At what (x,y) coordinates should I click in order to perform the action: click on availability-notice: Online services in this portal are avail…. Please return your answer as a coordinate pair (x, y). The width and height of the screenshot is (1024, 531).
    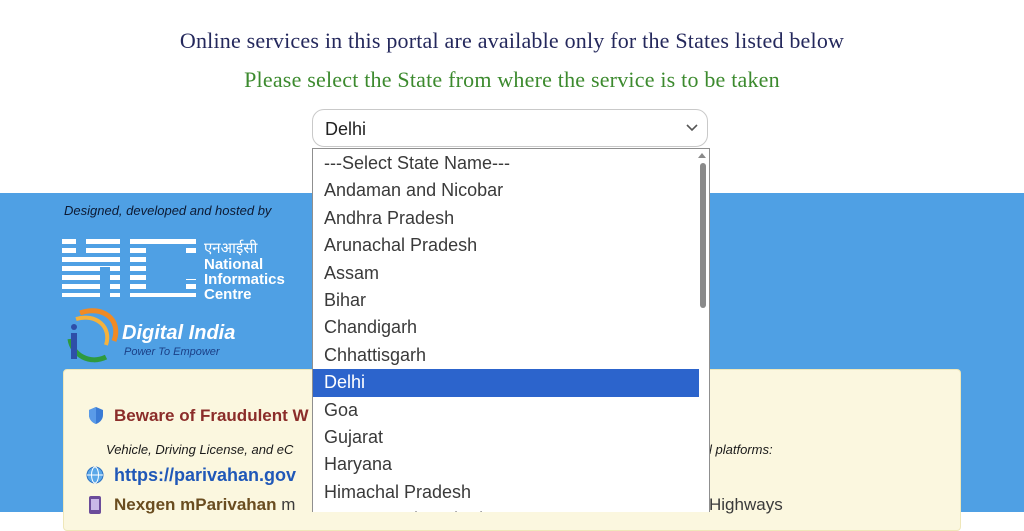
    Looking at the image, I should click on (512, 40).